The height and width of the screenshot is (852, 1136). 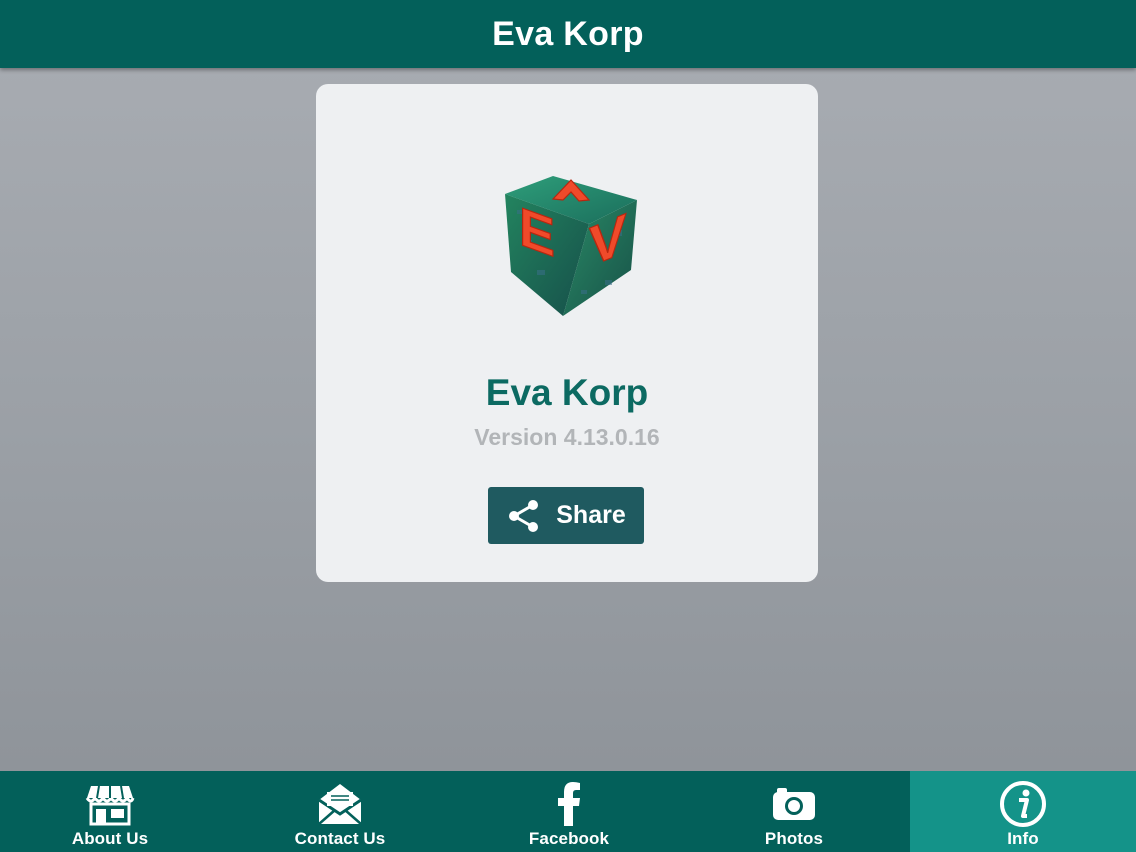 I want to click on envelope-icon, so click(x=340, y=804).